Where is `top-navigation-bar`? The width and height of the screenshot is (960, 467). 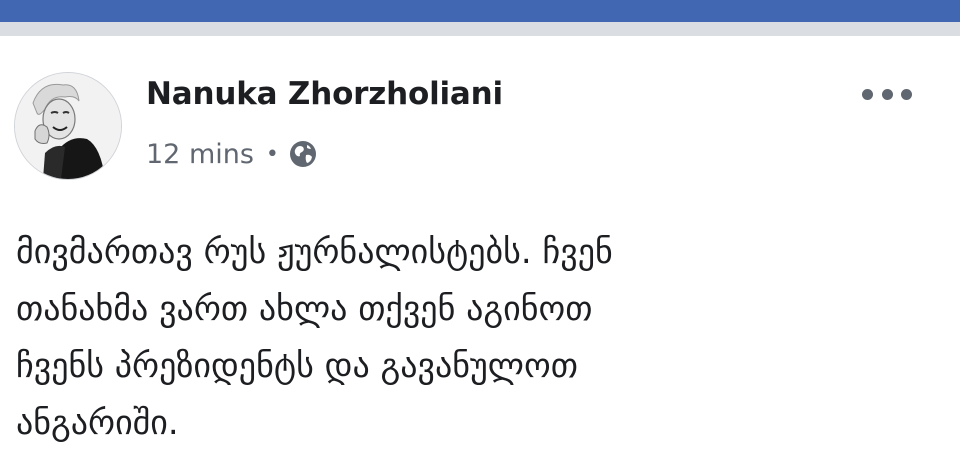
top-navigation-bar is located at coordinates (480, 11).